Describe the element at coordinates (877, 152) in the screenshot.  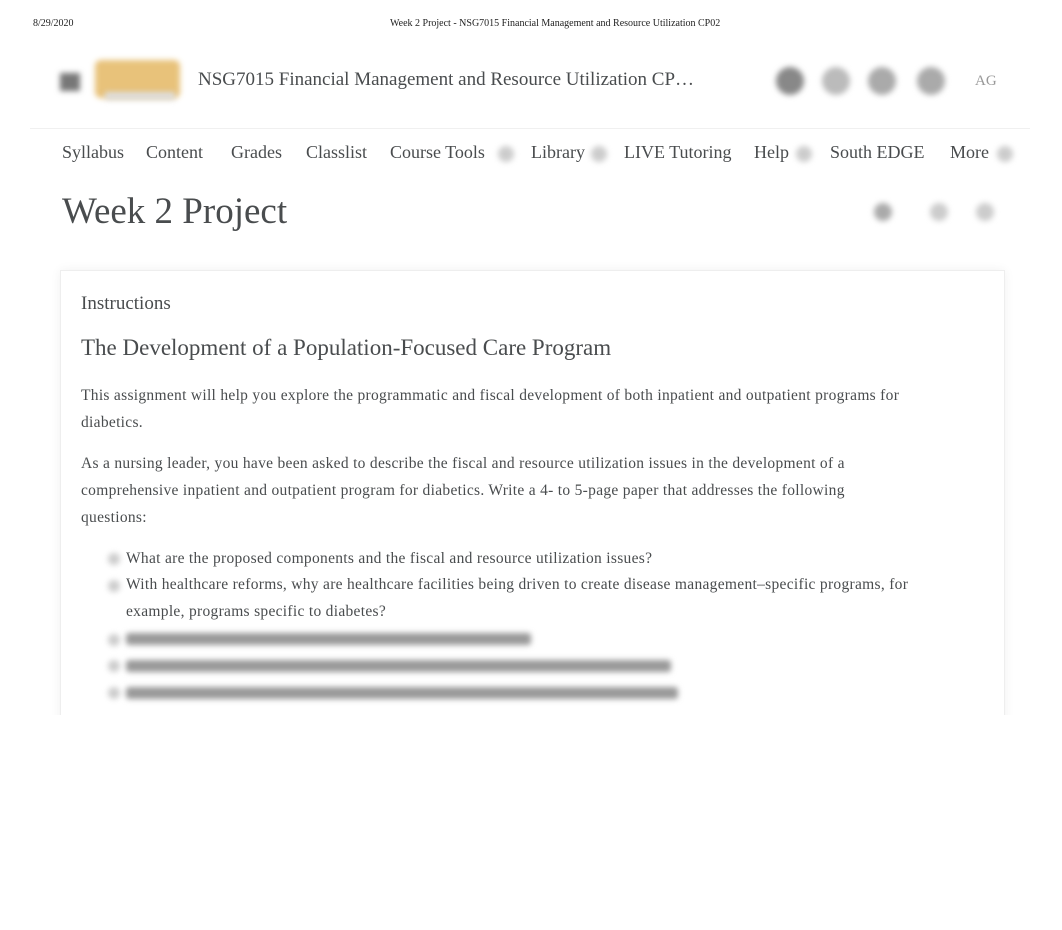
I see `nav-south-edge: South EDGE` at that location.